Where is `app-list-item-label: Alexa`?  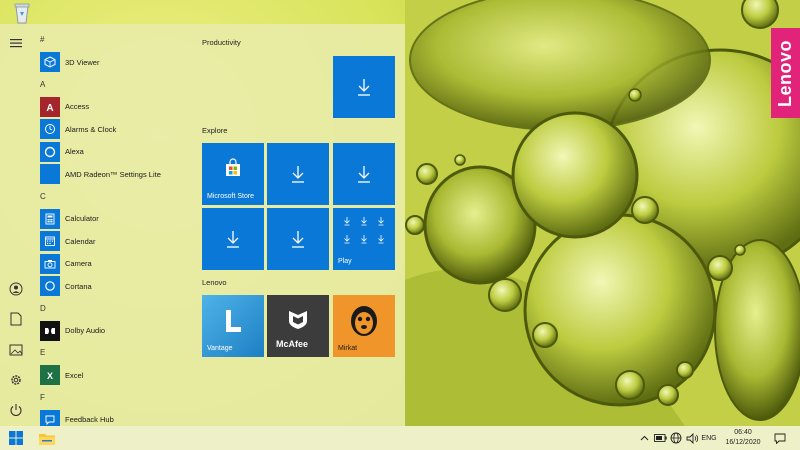 app-list-item-label: Alexa is located at coordinates (74, 151).